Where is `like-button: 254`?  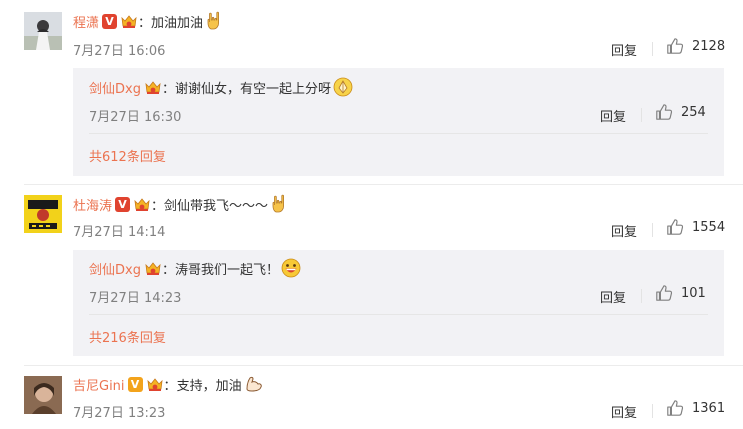
like-button: 254 is located at coordinates (680, 112).